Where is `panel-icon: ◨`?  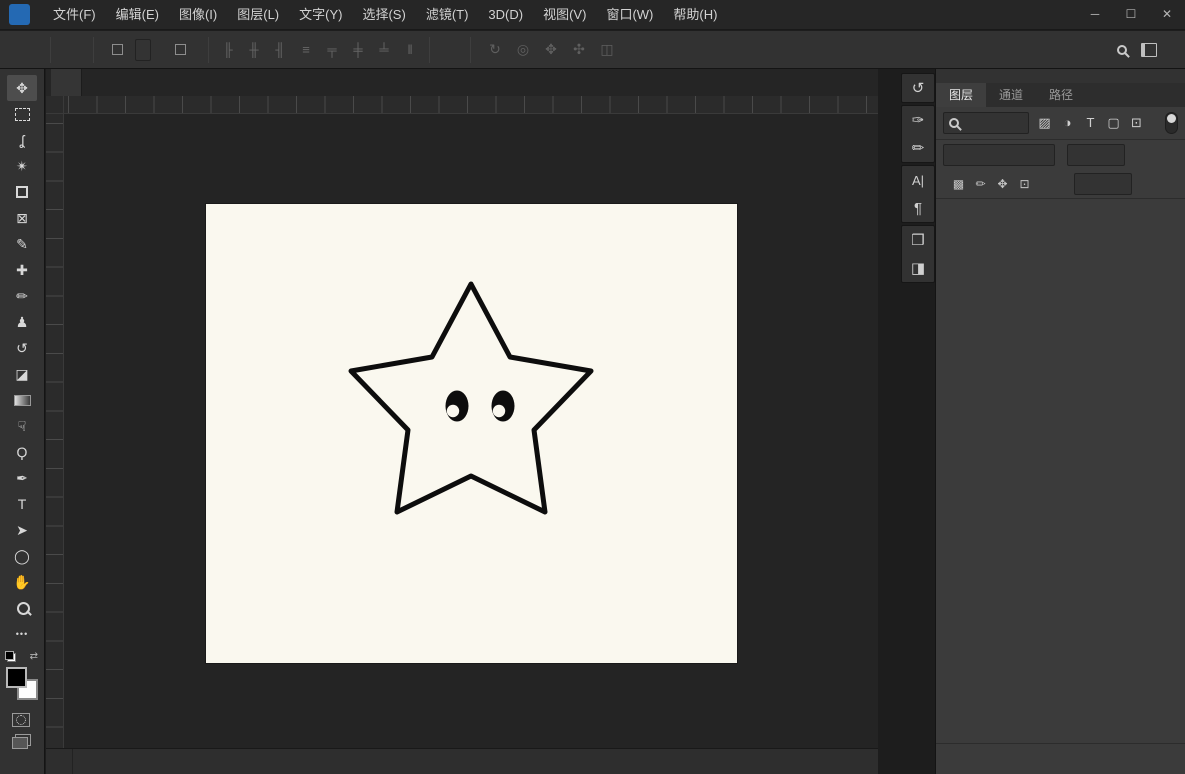
panel-icon: ◨ is located at coordinates (918, 268).